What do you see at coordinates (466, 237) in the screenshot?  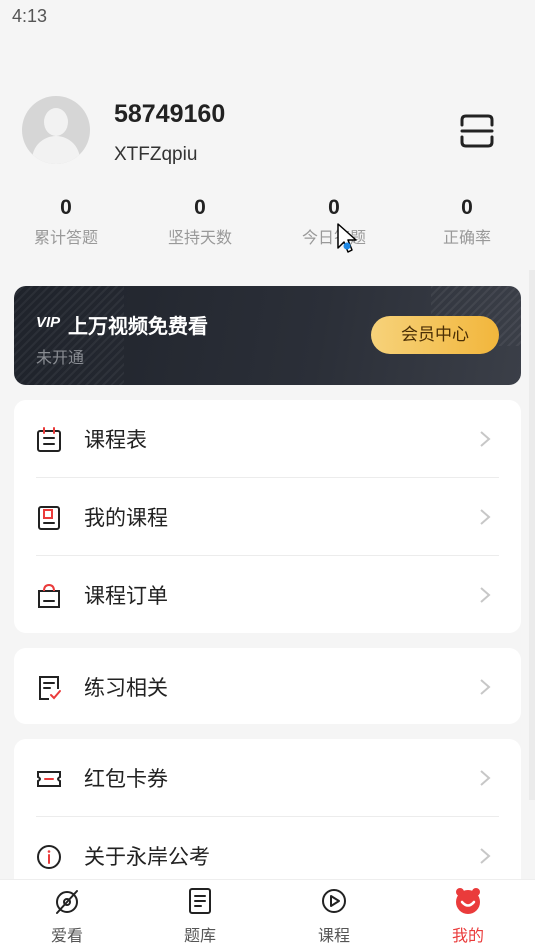 I see `stat-label: 正确率` at bounding box center [466, 237].